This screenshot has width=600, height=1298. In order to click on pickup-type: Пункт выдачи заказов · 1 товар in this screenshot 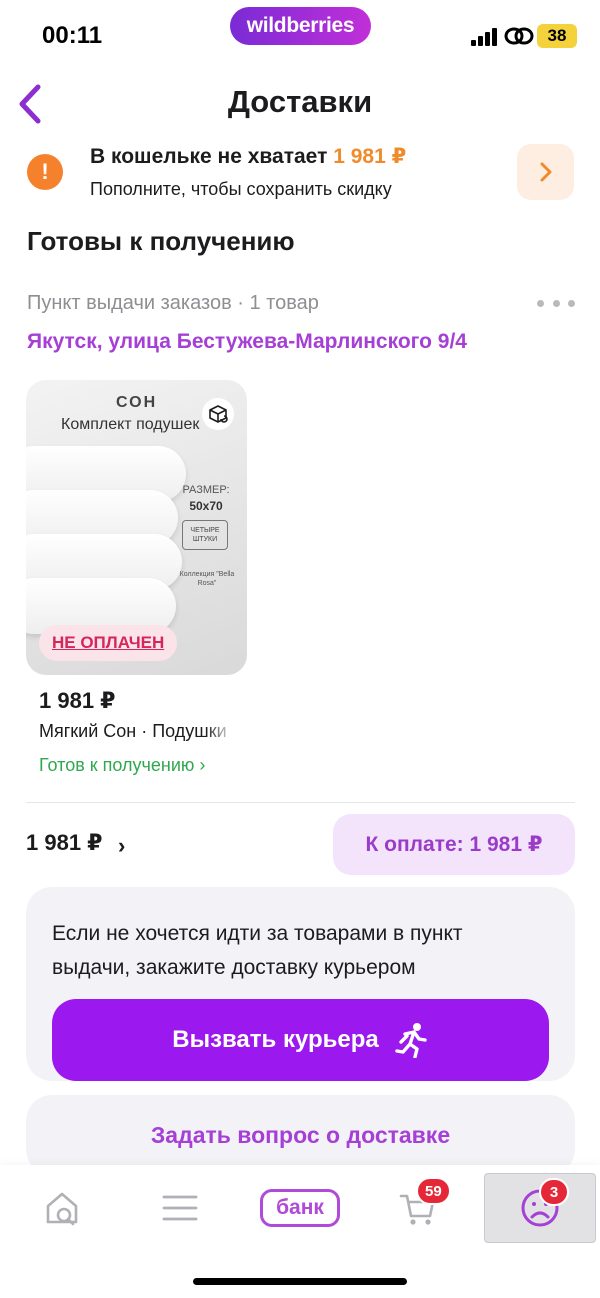, I will do `click(173, 303)`.